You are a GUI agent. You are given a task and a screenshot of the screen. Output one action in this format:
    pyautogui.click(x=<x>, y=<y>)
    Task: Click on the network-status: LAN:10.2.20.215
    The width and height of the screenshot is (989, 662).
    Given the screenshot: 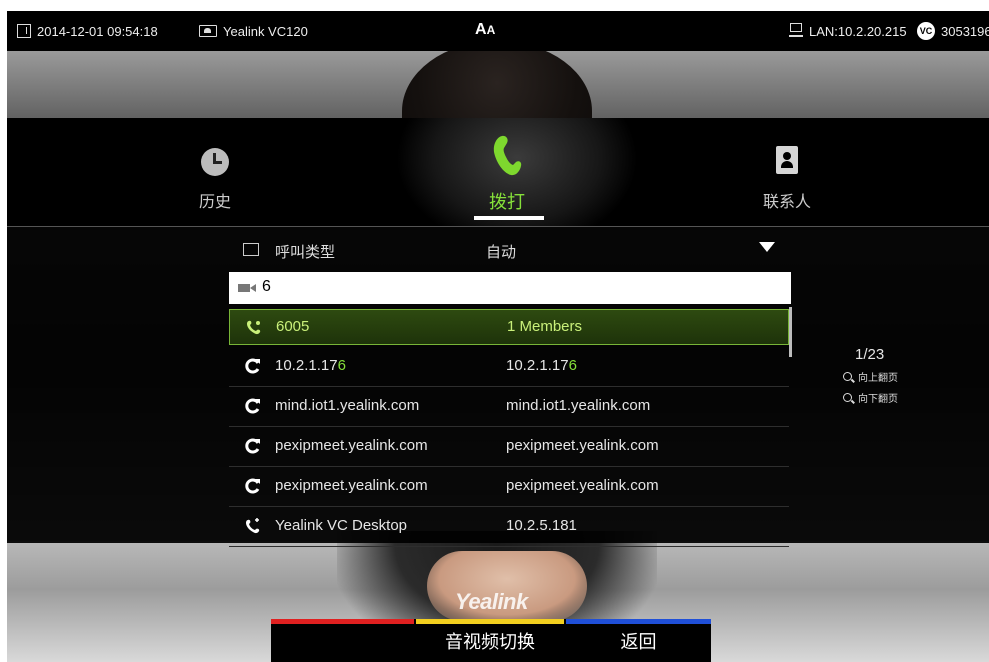 What is the action you would take?
    pyautogui.click(x=848, y=31)
    